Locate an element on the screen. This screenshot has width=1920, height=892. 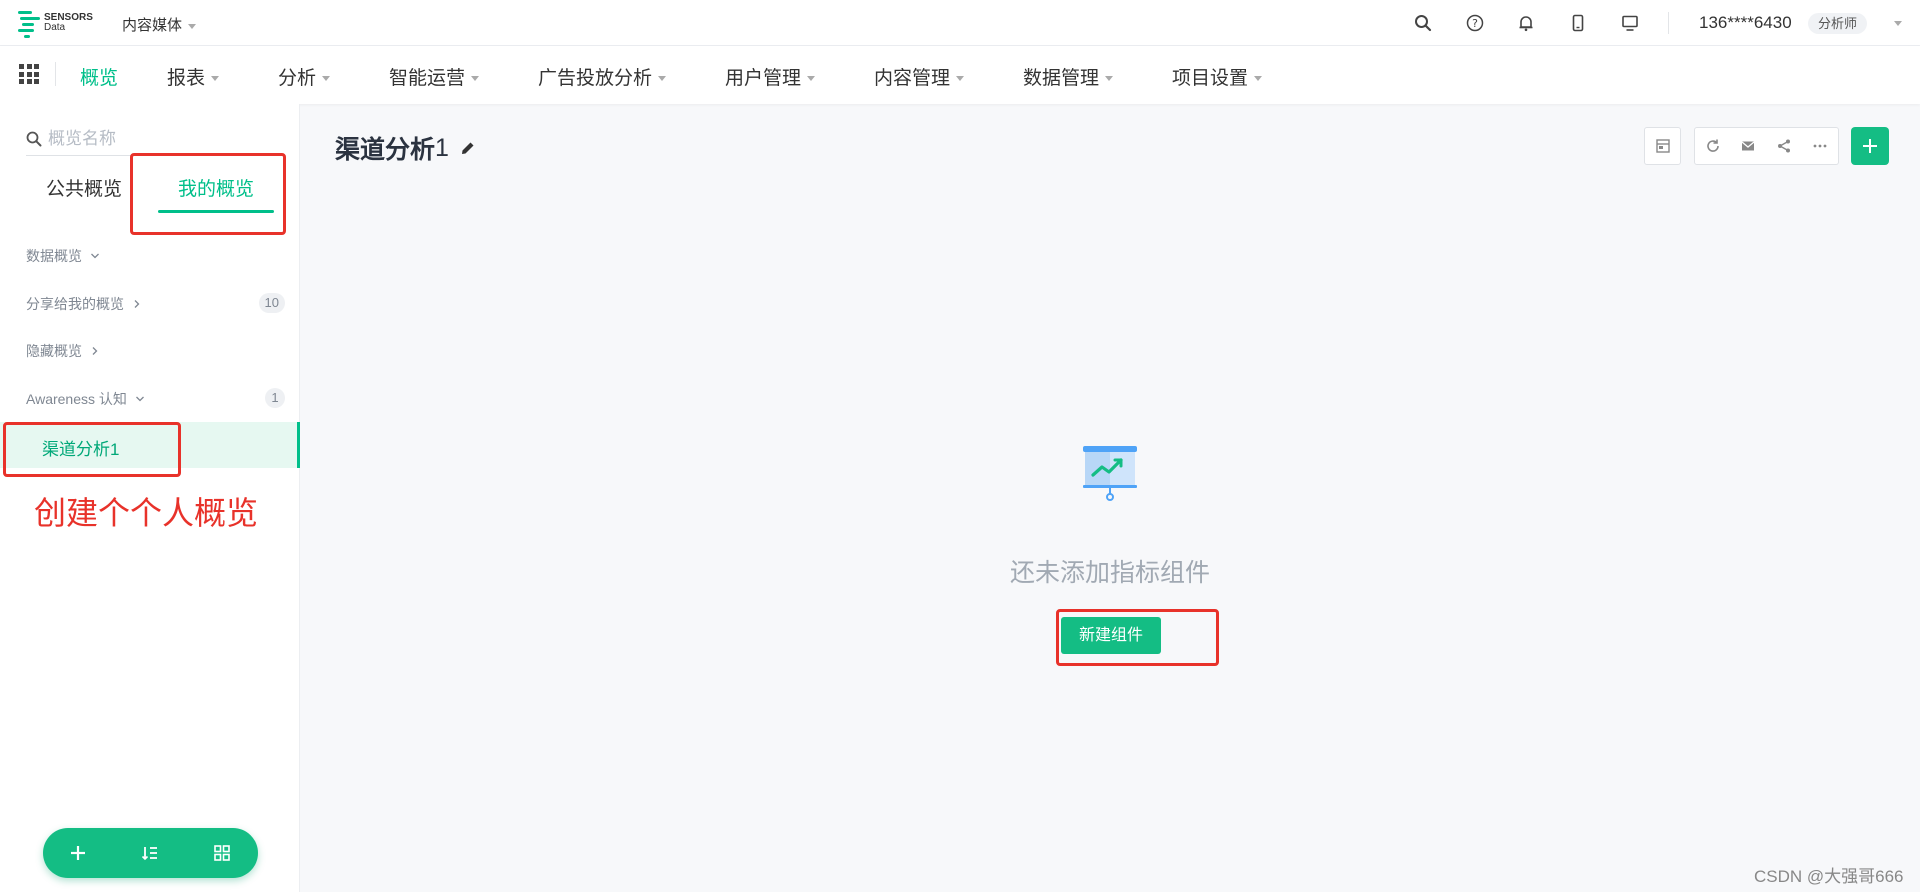
refresh-icon is located at coordinates (1712, 145).